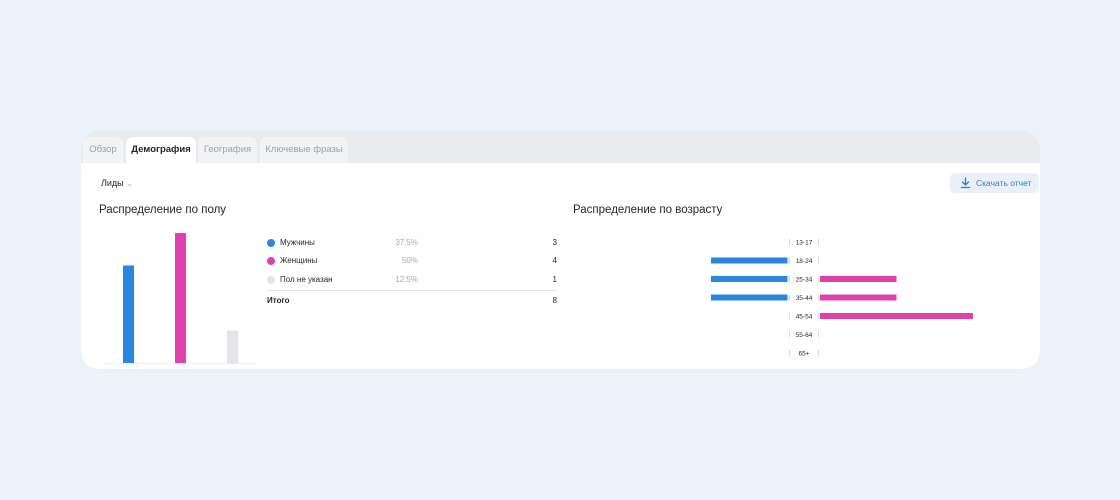 This screenshot has width=1120, height=500. Describe the element at coordinates (804, 280) in the screenshot. I see `age-category-label: 25-34` at that location.